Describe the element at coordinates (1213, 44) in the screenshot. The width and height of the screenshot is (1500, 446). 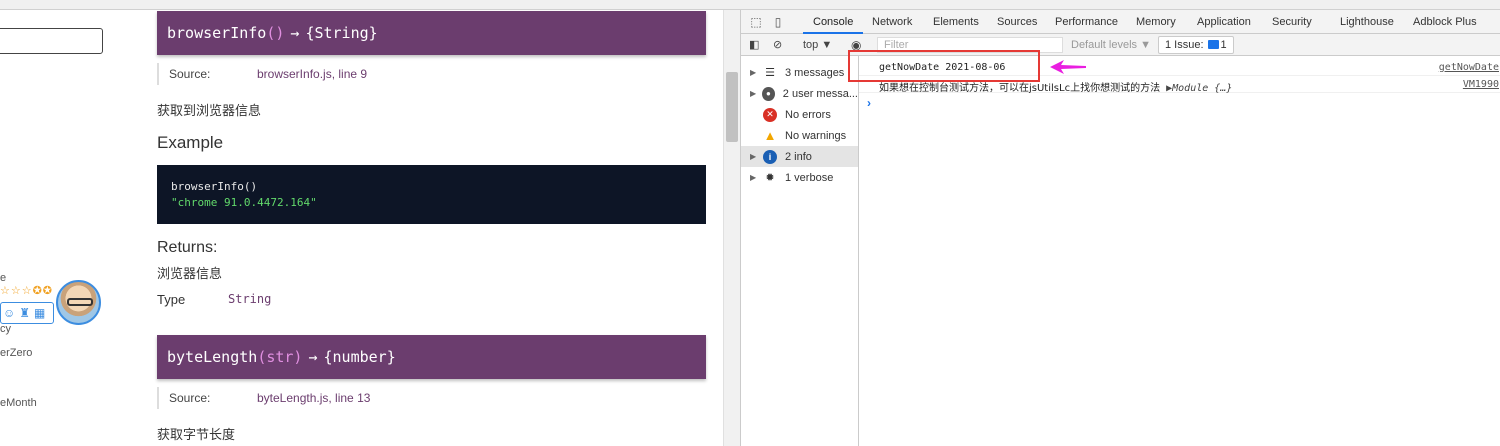
I see `issue-flag-icon` at that location.